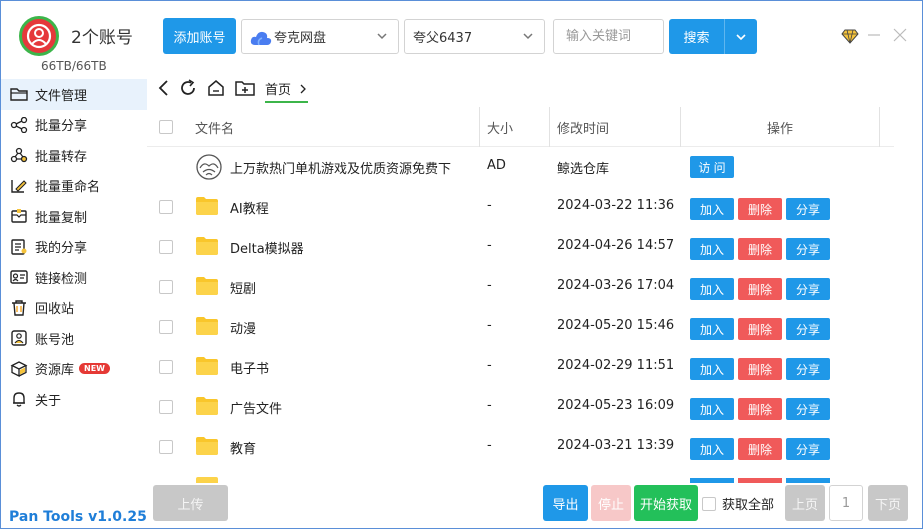  What do you see at coordinates (500, 127) in the screenshot?
I see `column-header-size: 大小` at bounding box center [500, 127].